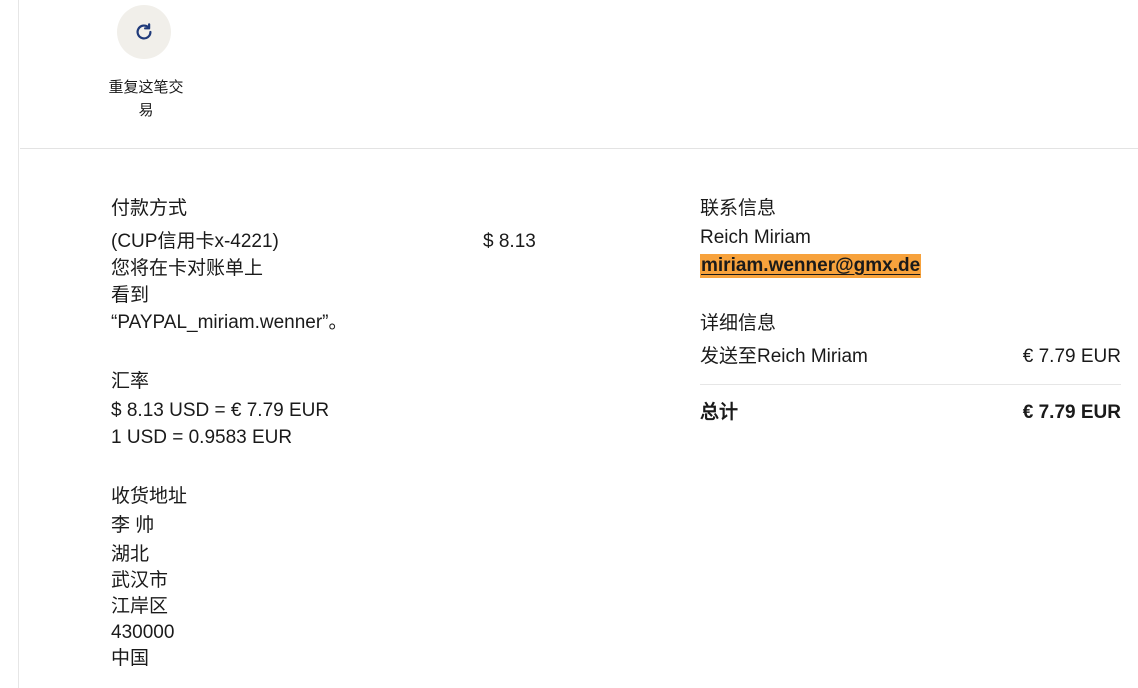 This screenshot has height=688, width=1138. I want to click on exchange-rate-line: 1 USD = 0.9583 EUR, so click(202, 437).